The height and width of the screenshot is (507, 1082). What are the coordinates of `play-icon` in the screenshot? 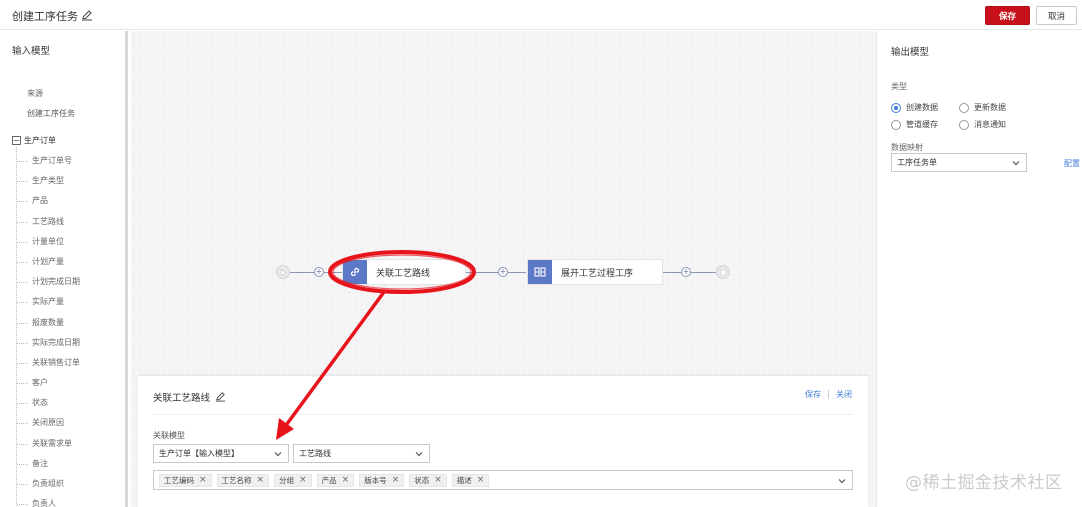 It's located at (283, 272).